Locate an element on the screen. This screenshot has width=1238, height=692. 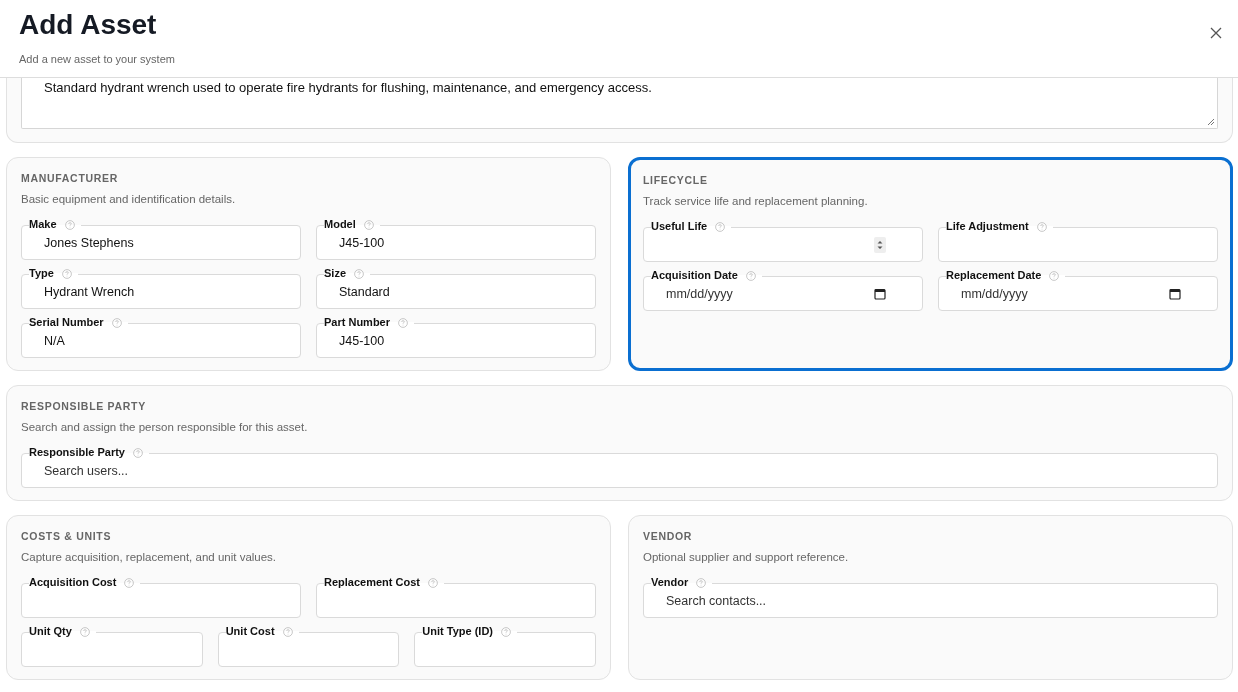
section-subtitle: Search and assign the person responsible for this asset. is located at coordinates (165, 427).